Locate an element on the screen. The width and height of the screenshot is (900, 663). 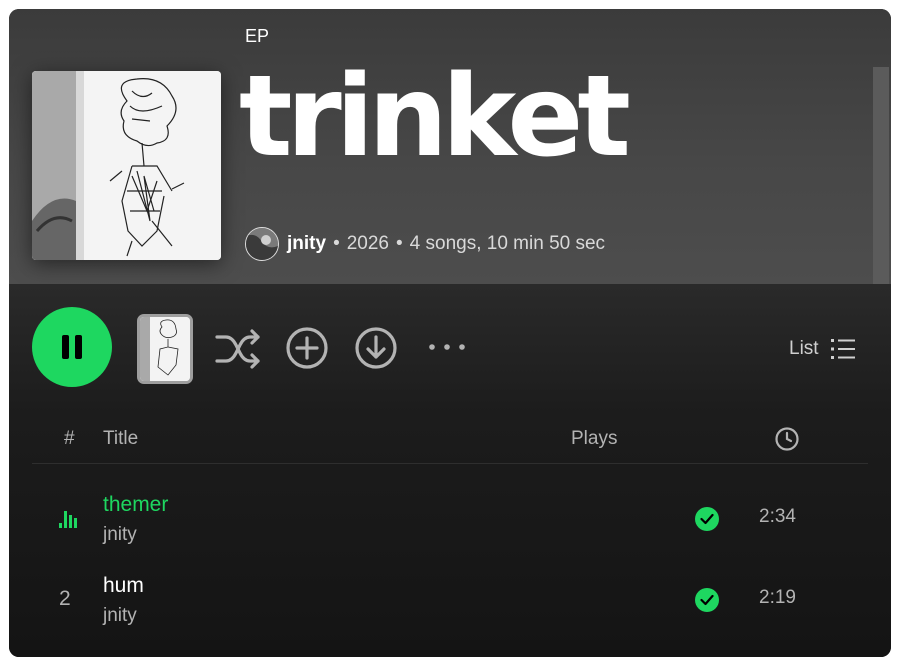
track-duration: 2:19 is located at coordinates (777, 597).